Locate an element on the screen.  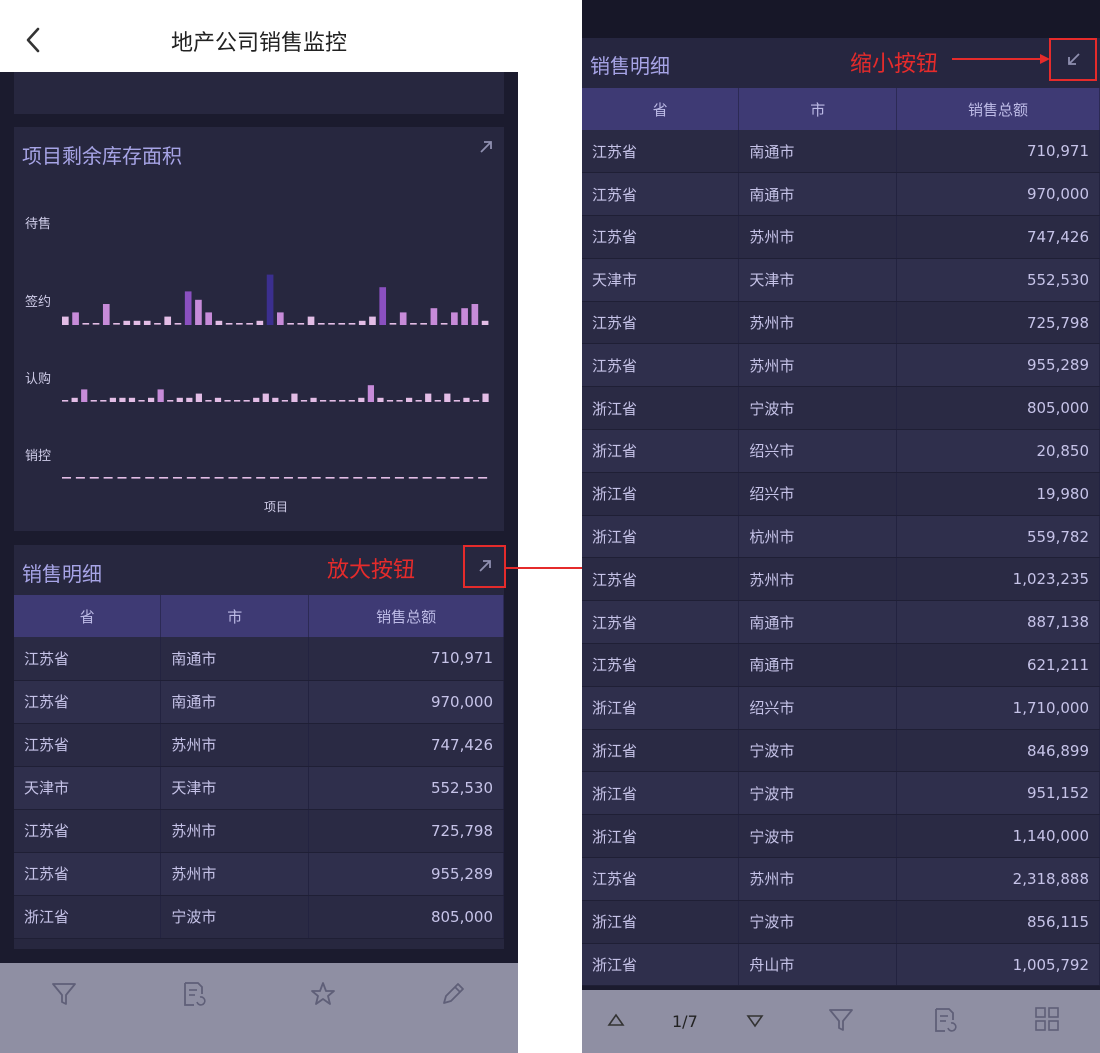
sales-total-cell: 710,971 is located at coordinates (998, 152).